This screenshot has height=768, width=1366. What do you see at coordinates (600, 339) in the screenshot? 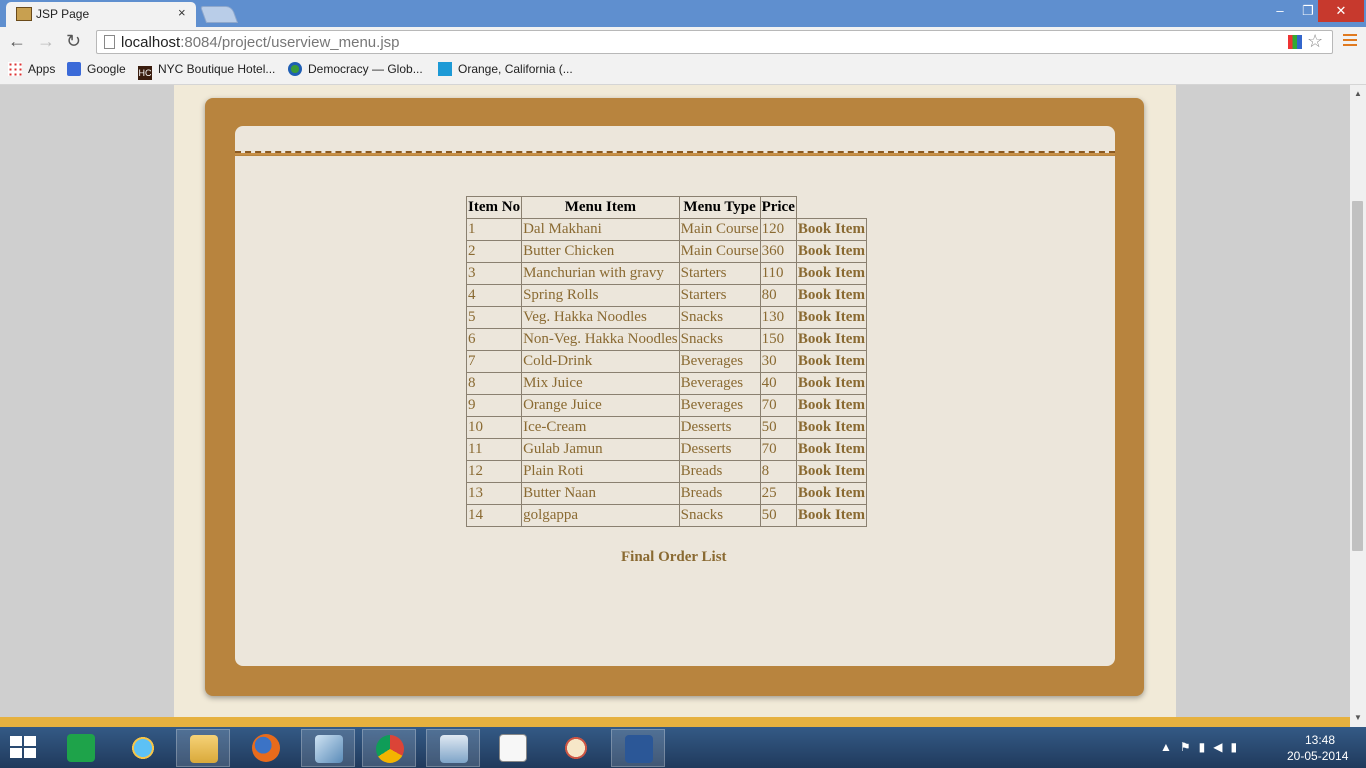
I see `menu-item-cell: Non-Veg. Hakka Noodles` at bounding box center [600, 339].